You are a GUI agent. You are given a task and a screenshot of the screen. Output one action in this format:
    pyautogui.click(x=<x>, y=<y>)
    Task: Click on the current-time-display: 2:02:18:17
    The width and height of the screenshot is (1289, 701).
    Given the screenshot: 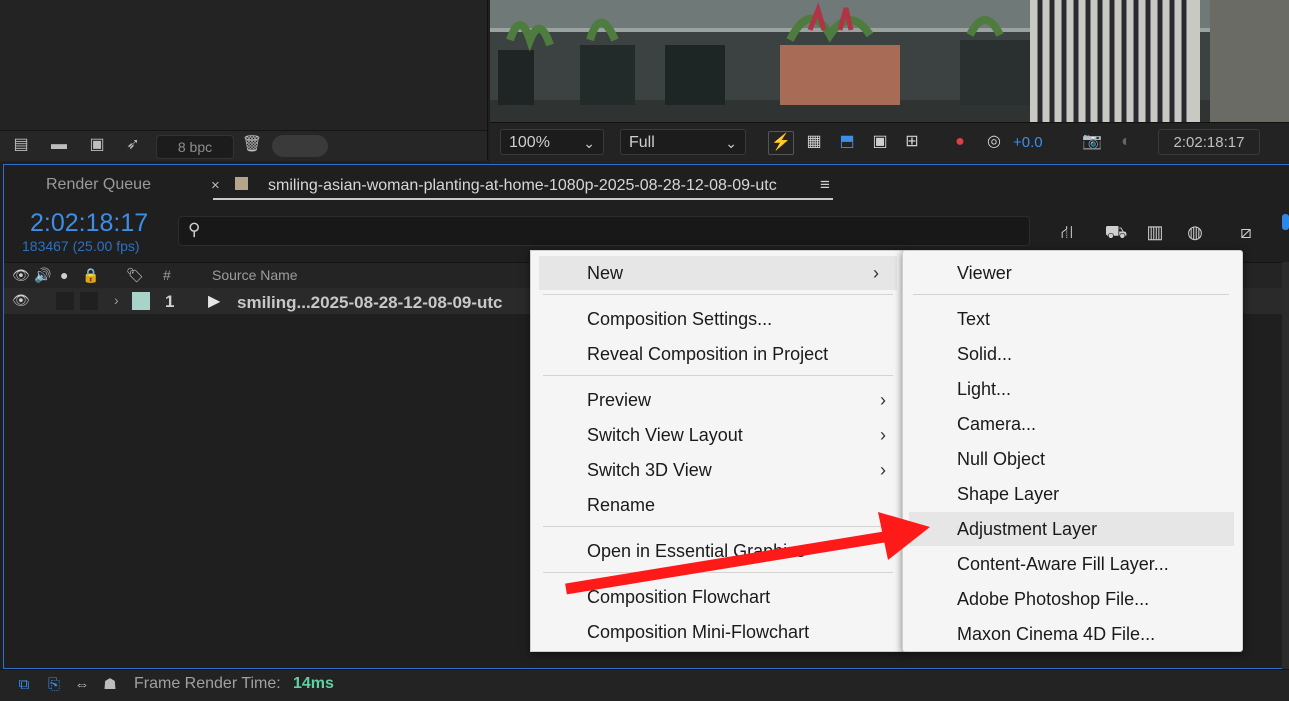 What is the action you would take?
    pyautogui.click(x=1209, y=142)
    